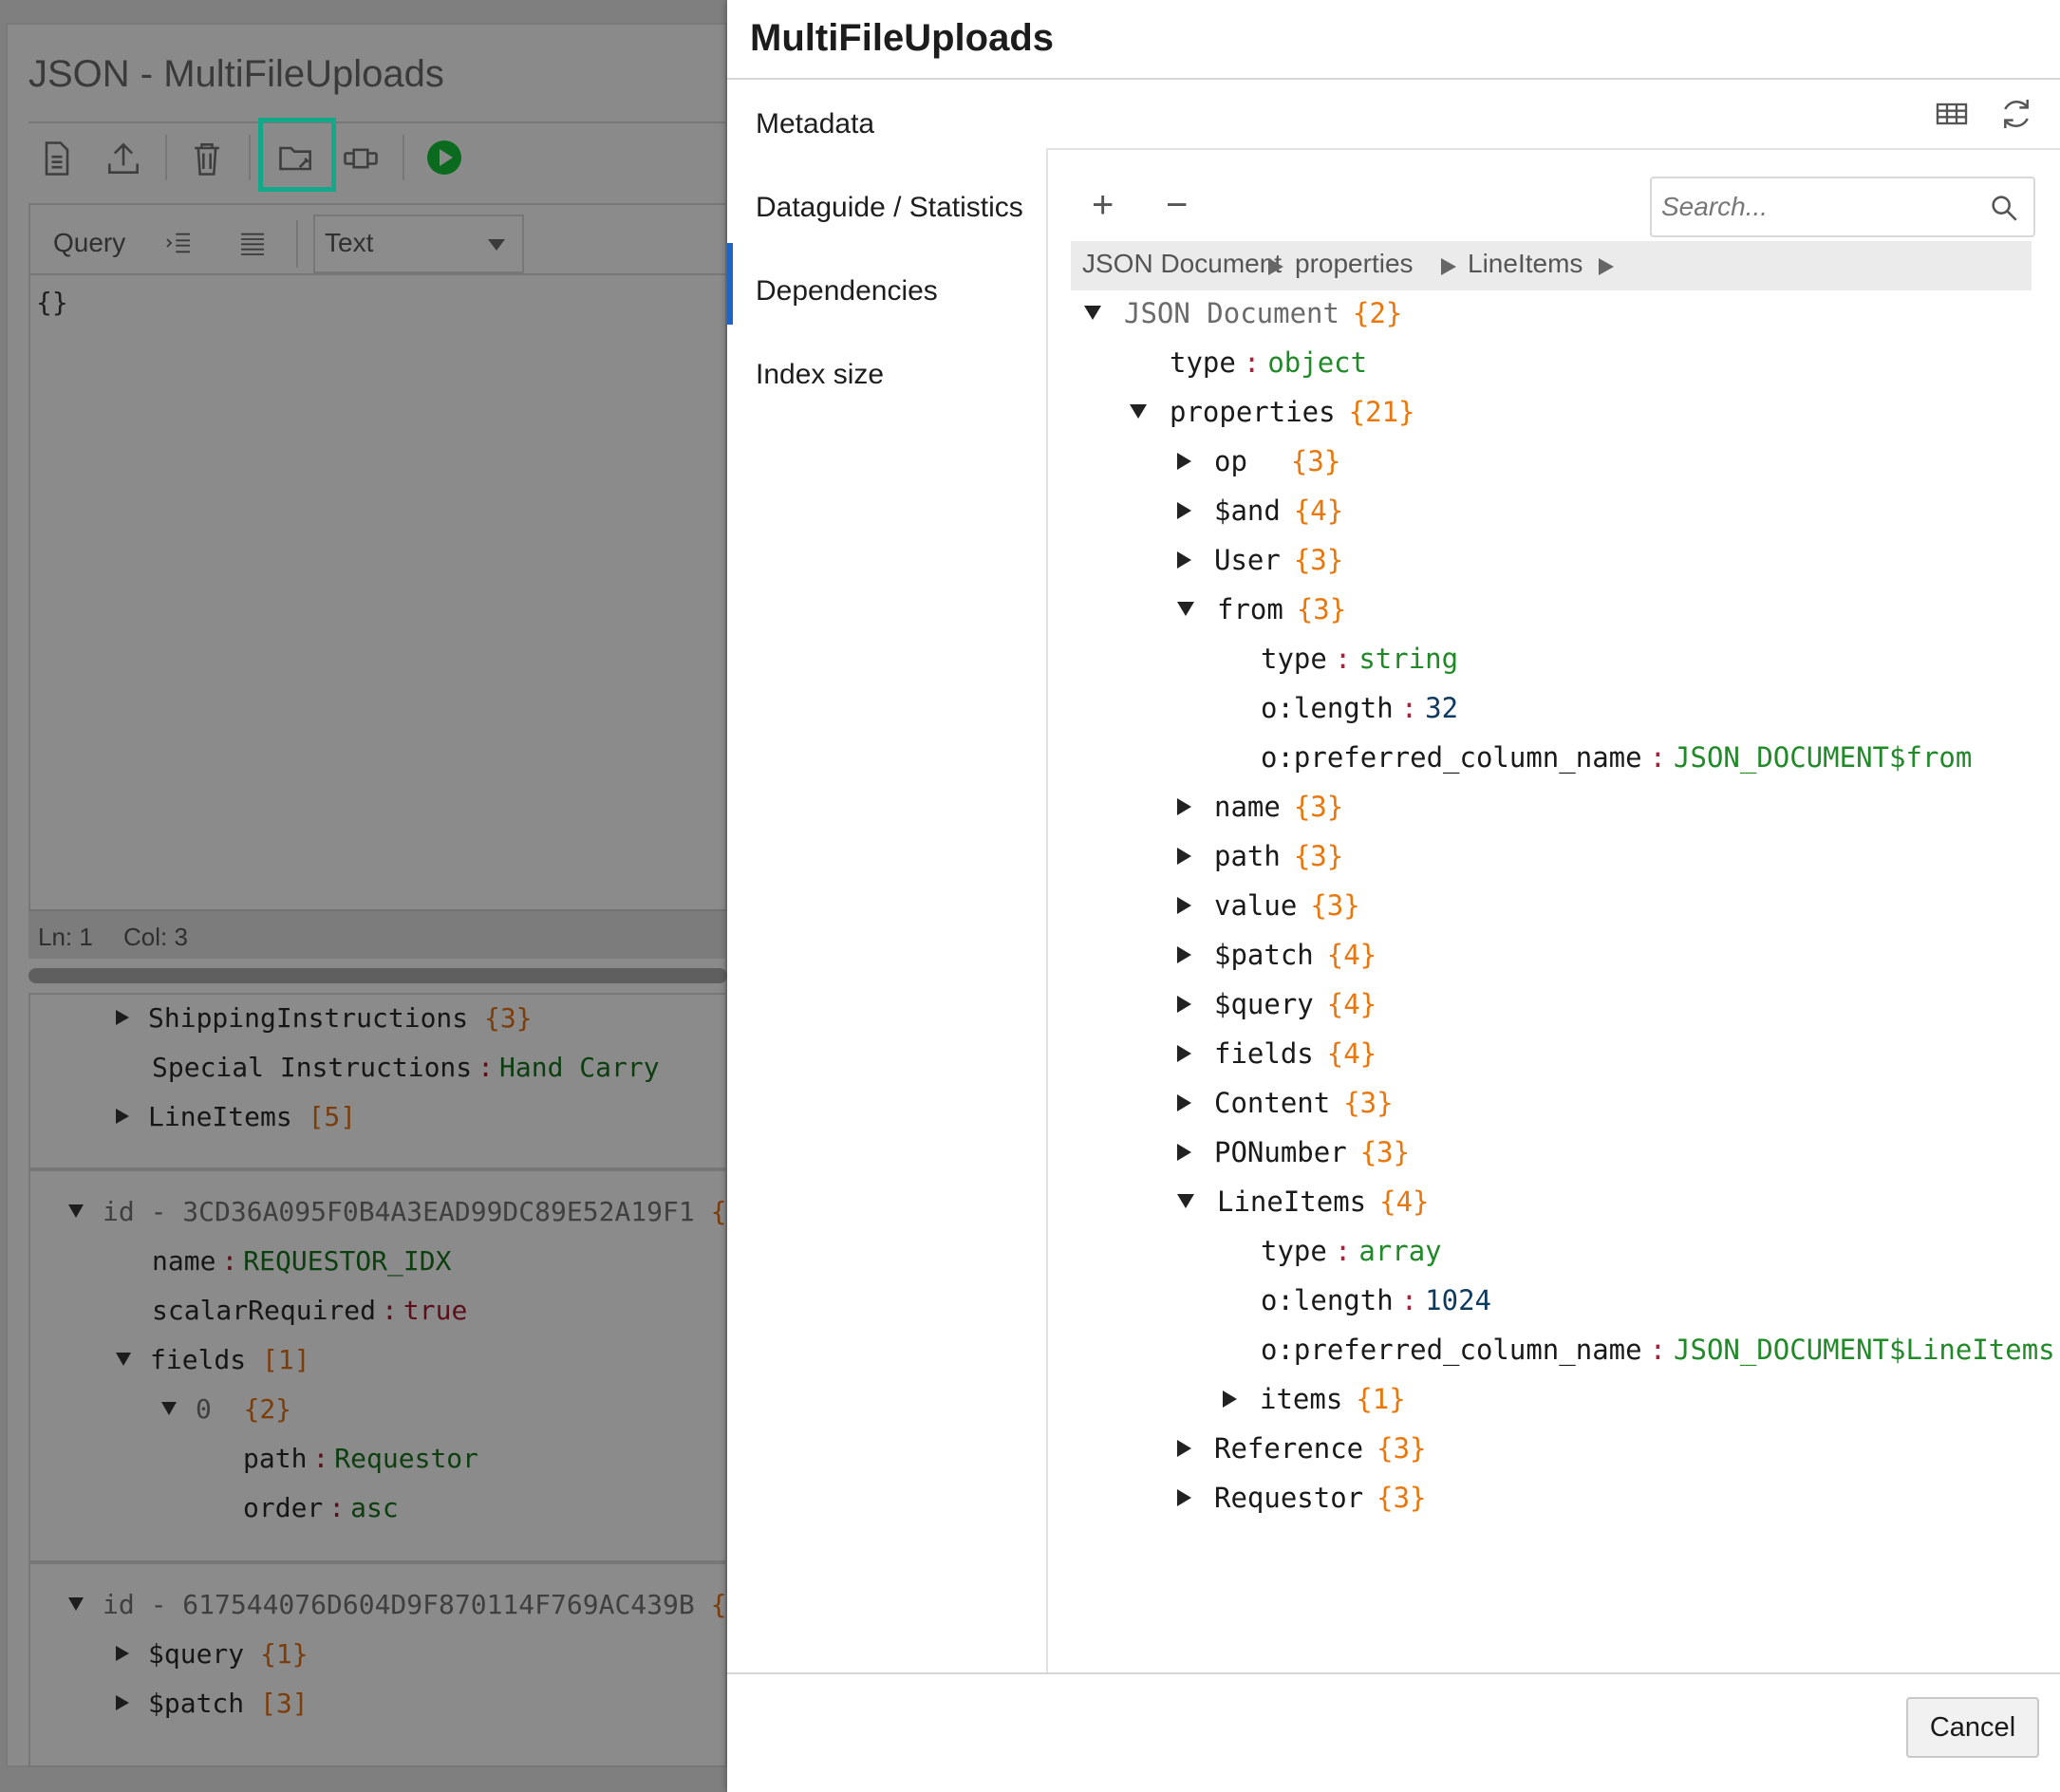 The height and width of the screenshot is (1792, 2060). Describe the element at coordinates (253, 243) in the screenshot. I see `format-lines-icon` at that location.